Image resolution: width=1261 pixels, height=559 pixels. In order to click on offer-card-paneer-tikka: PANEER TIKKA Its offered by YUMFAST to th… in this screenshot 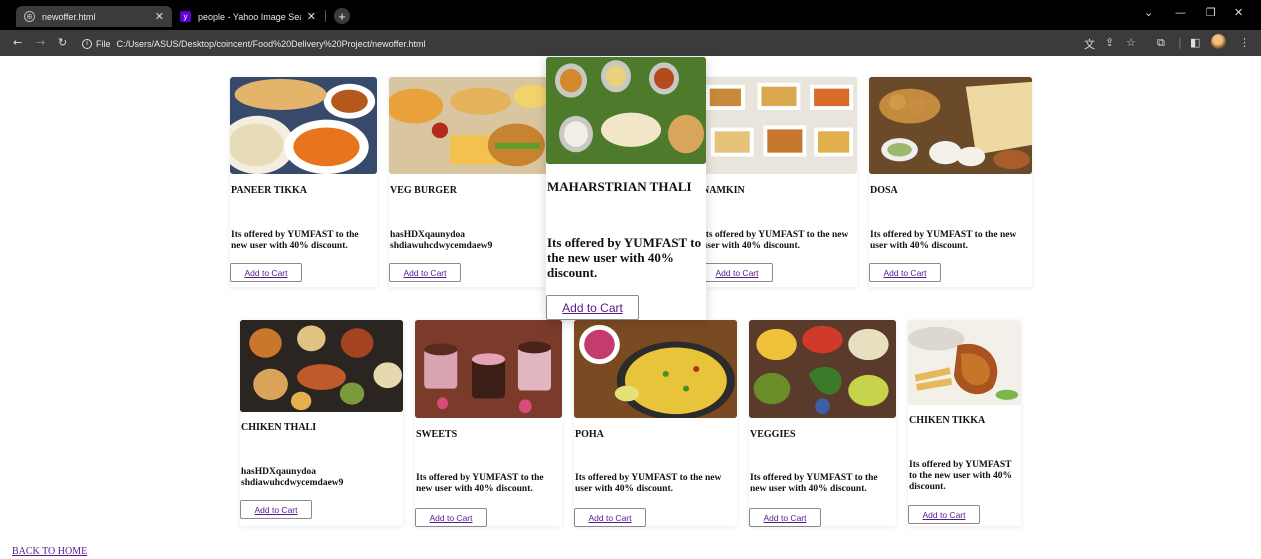, I will do `click(303, 182)`.